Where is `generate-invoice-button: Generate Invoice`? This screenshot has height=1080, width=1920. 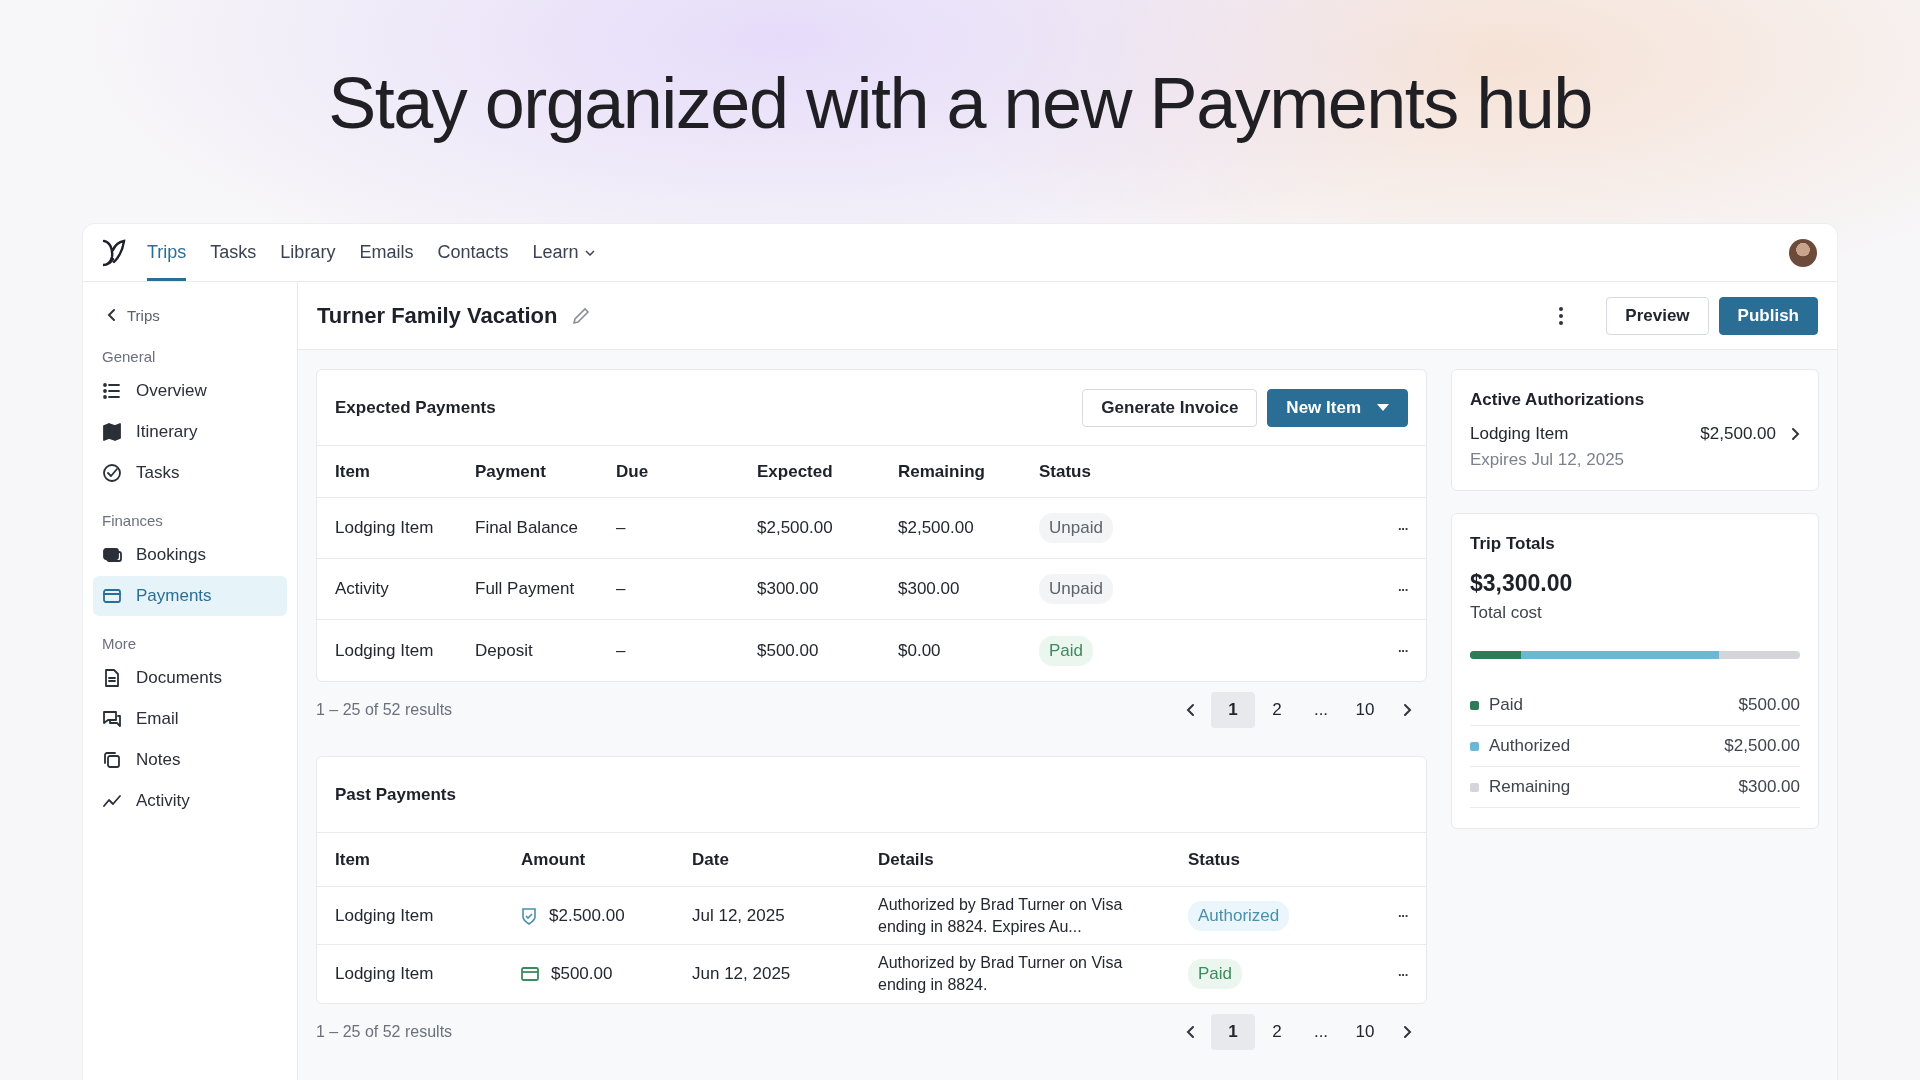
generate-invoice-button: Generate Invoice is located at coordinates (1170, 407).